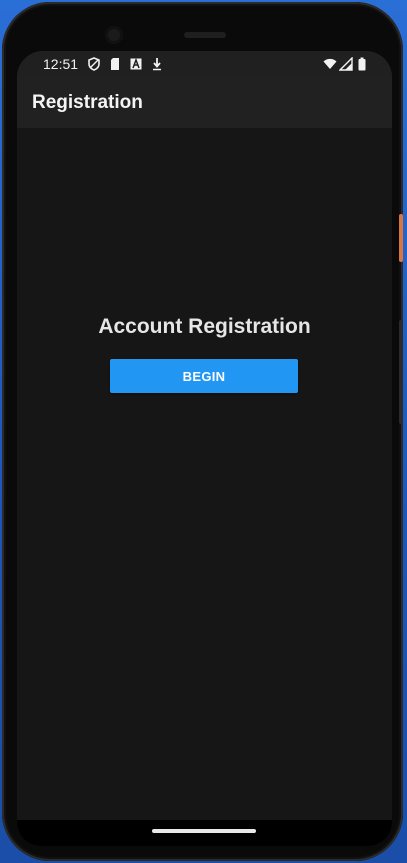 The width and height of the screenshot is (407, 863). Describe the element at coordinates (205, 35) in the screenshot. I see `earpiece-speaker` at that location.